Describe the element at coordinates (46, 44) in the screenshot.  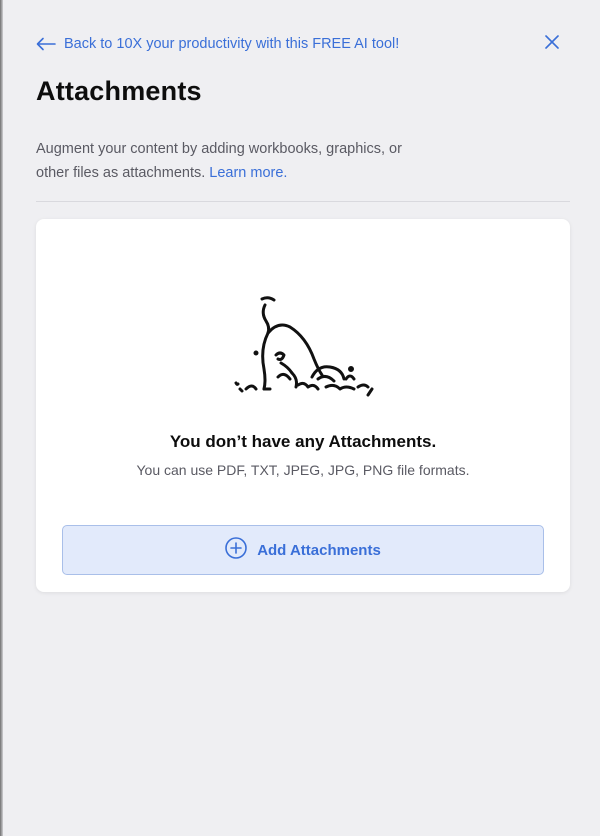
I see `arrow-left-icon` at that location.